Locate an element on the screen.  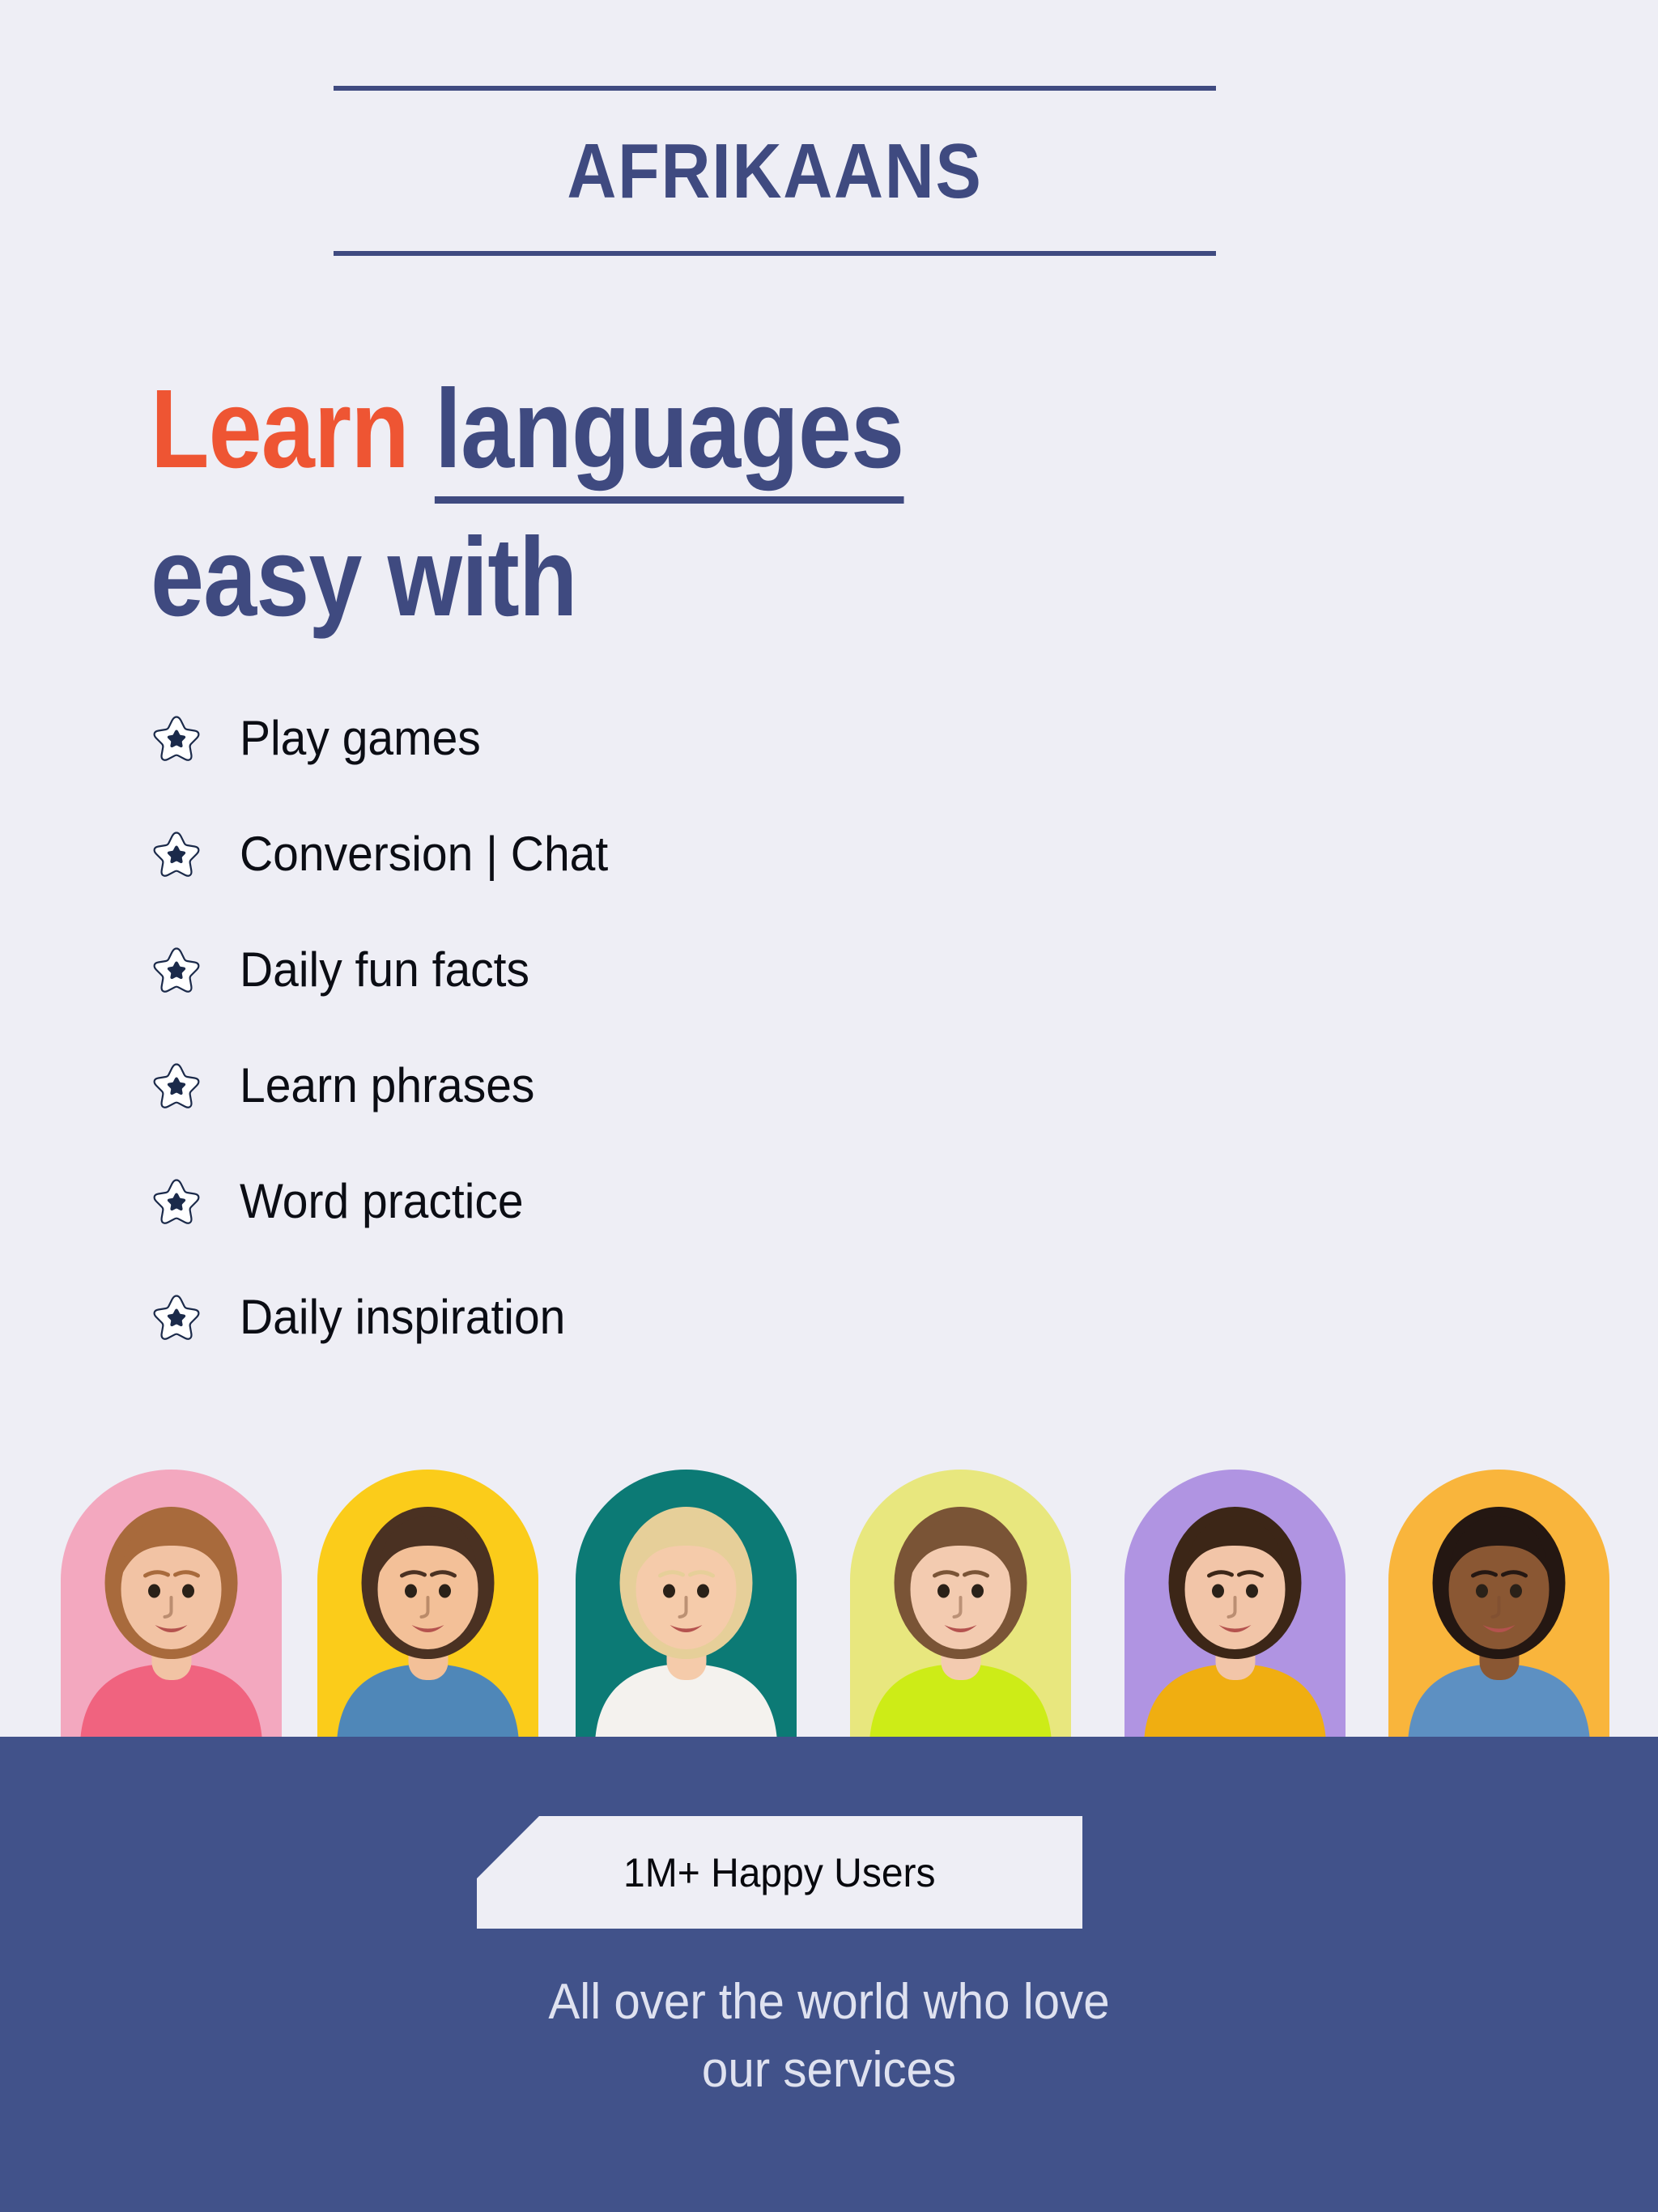
avatar-row is located at coordinates (829, 1593).